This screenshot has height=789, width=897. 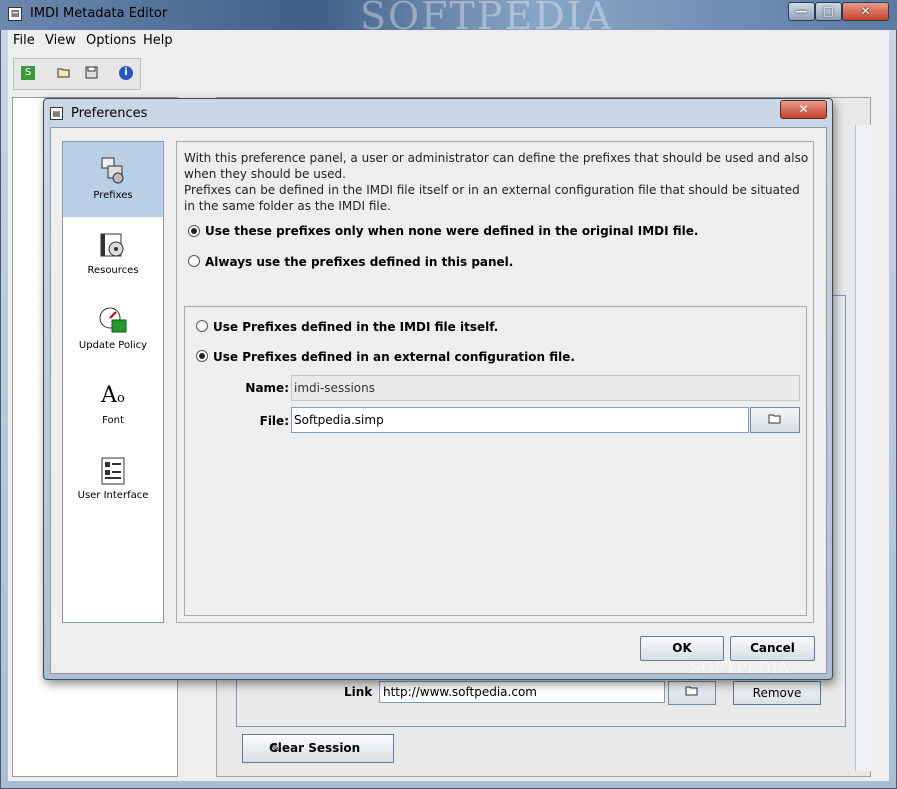 I want to click on dialog-title: Preferences, so click(x=109, y=113).